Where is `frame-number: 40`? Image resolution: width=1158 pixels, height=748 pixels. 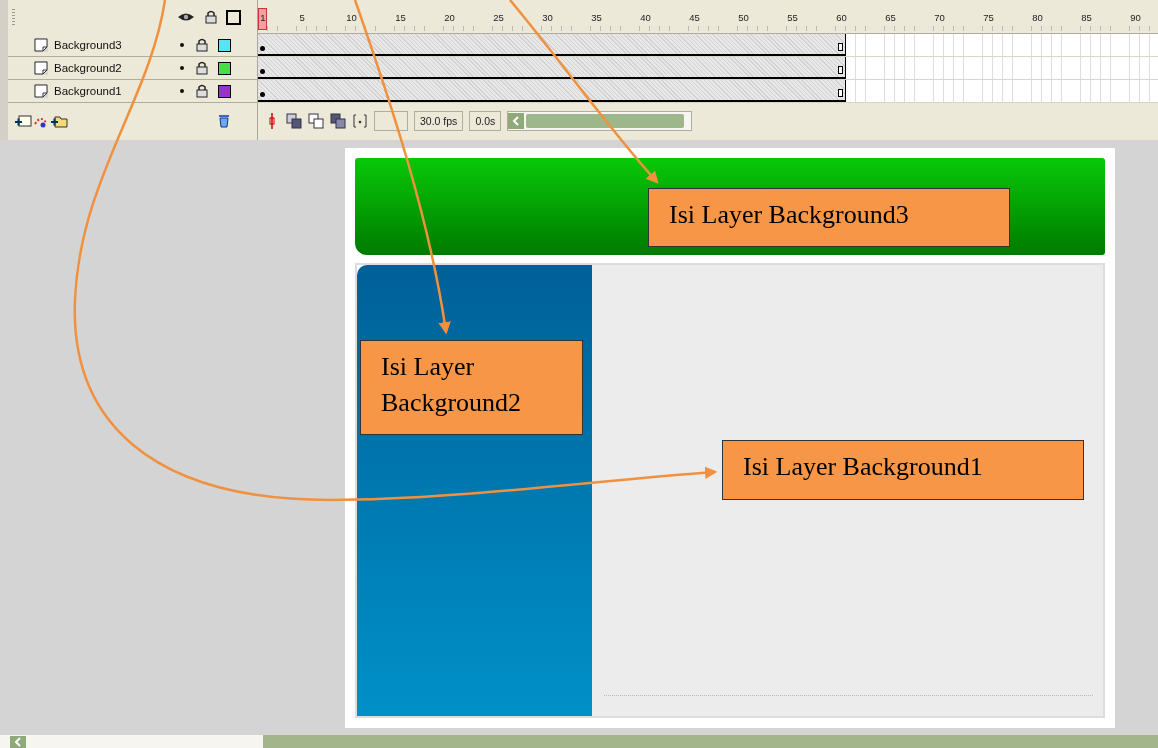 frame-number: 40 is located at coordinates (645, 17).